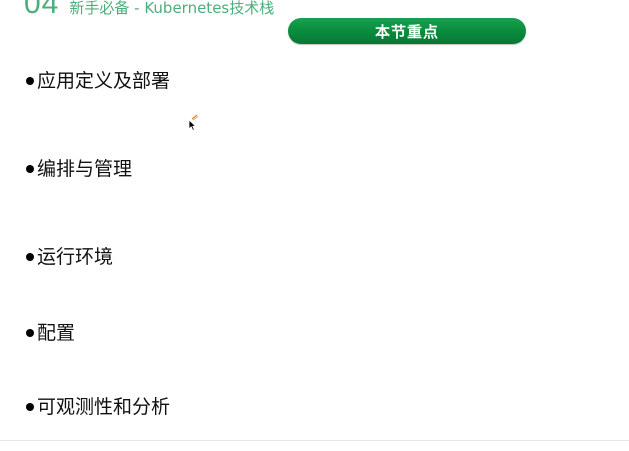 The image size is (629, 451). Describe the element at coordinates (193, 122) in the screenshot. I see `mouse-pointer-icon` at that location.